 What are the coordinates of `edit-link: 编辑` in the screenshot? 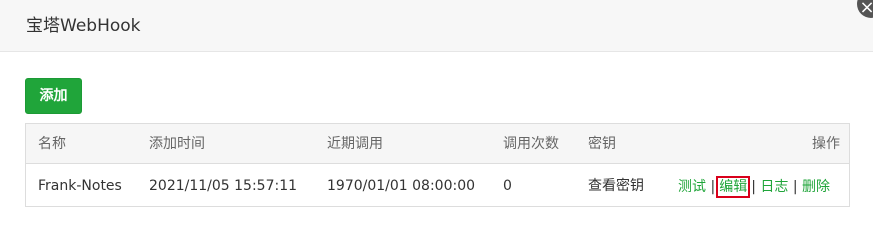 It's located at (733, 187).